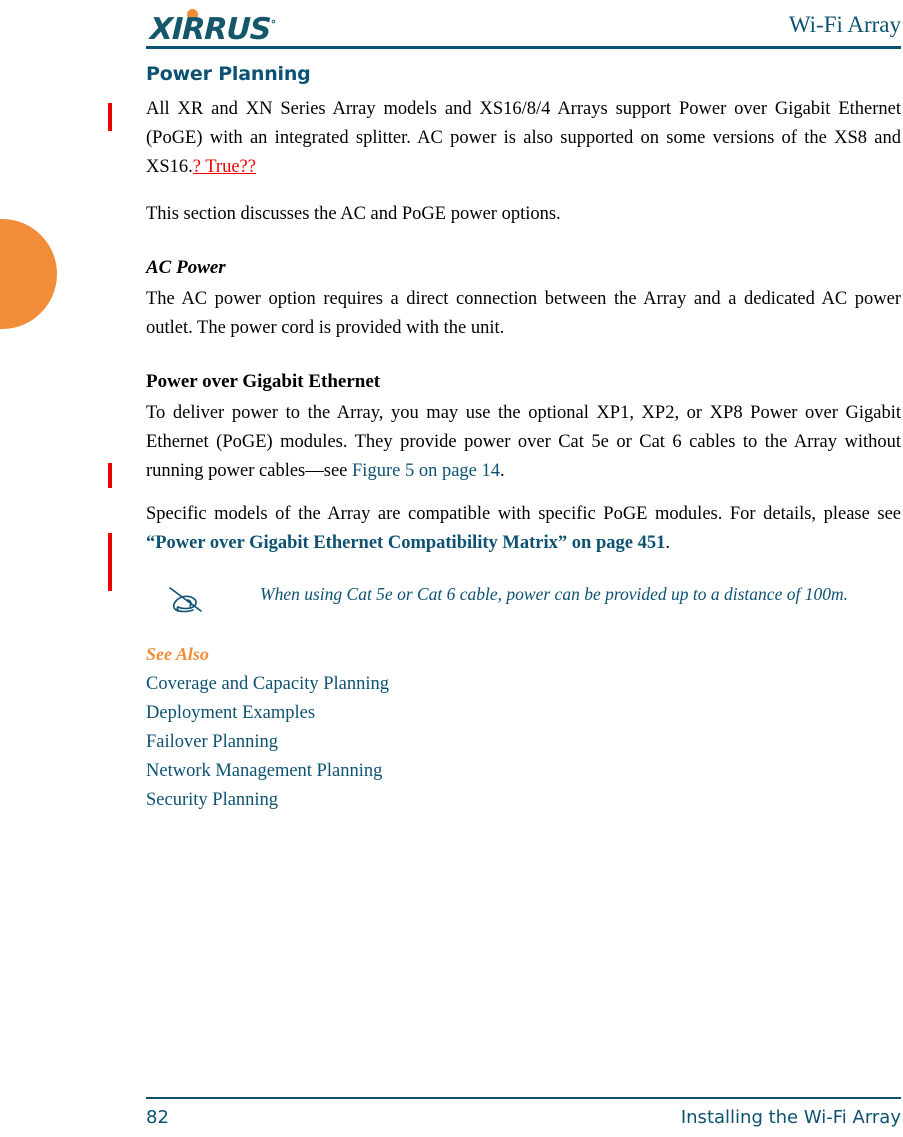 This screenshot has width=903, height=1137. Describe the element at coordinates (426, 471) in the screenshot. I see `figure-5-cross-reference-link: Figure 5 on page 14` at that location.